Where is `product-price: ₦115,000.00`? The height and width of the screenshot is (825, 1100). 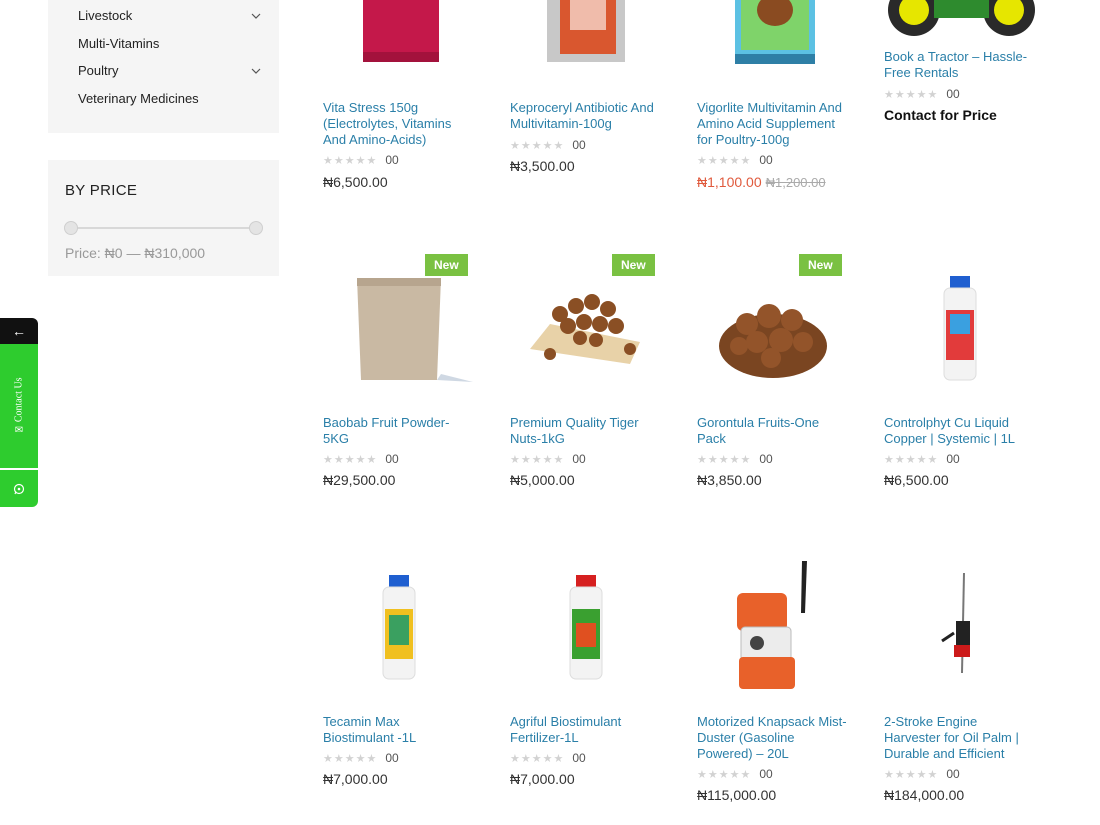
product-price: ₦115,000.00 is located at coordinates (737, 795).